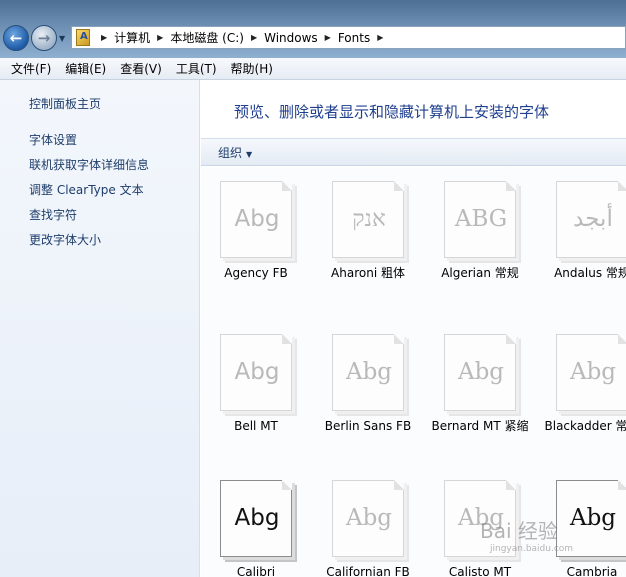 The height and width of the screenshot is (577, 626). I want to click on font-item: Abg Berlin Sans FB, so click(368, 389).